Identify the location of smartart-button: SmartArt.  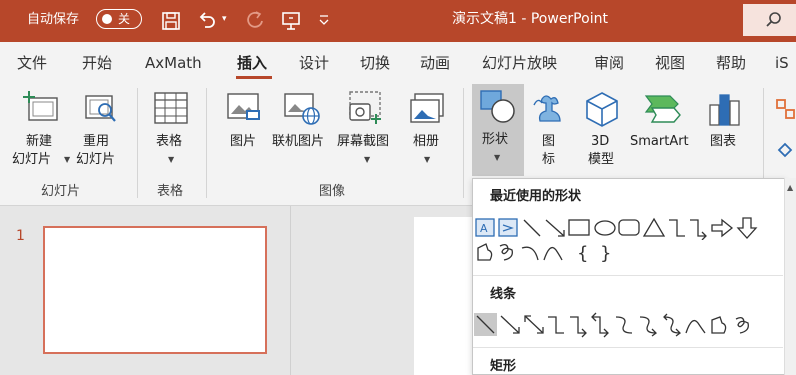
(663, 129).